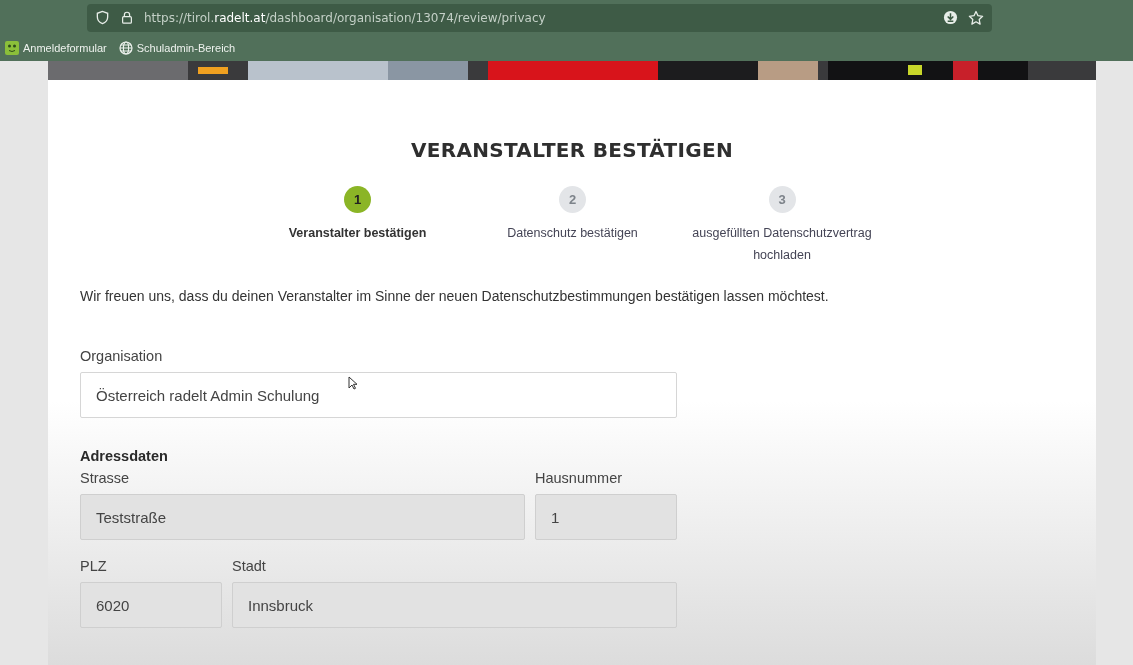 The height and width of the screenshot is (665, 1133). Describe the element at coordinates (572, 233) in the screenshot. I see `step-label: Datenschutz bestätigen` at that location.